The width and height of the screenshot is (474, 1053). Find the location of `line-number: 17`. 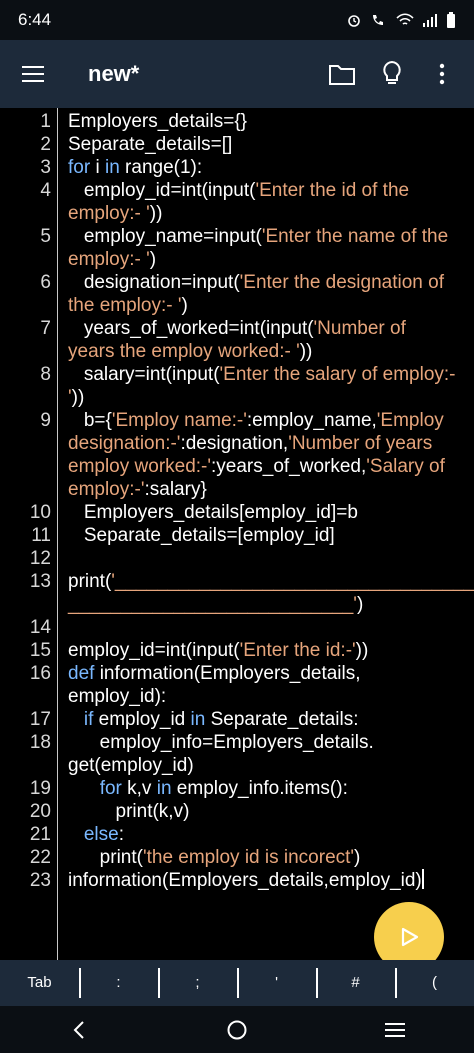

line-number: 17 is located at coordinates (40, 719).